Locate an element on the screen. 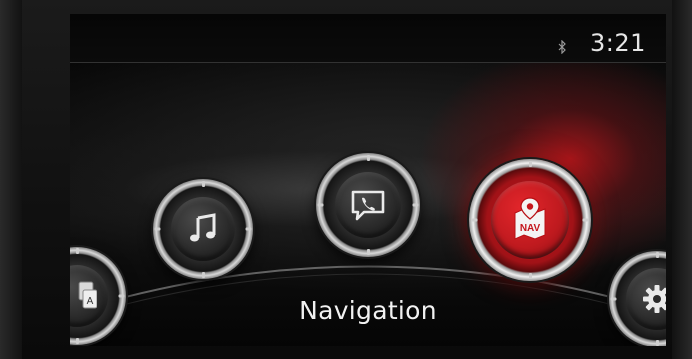 This screenshot has width=692, height=359. navigation-dial-face: NAV is located at coordinates (530, 220).